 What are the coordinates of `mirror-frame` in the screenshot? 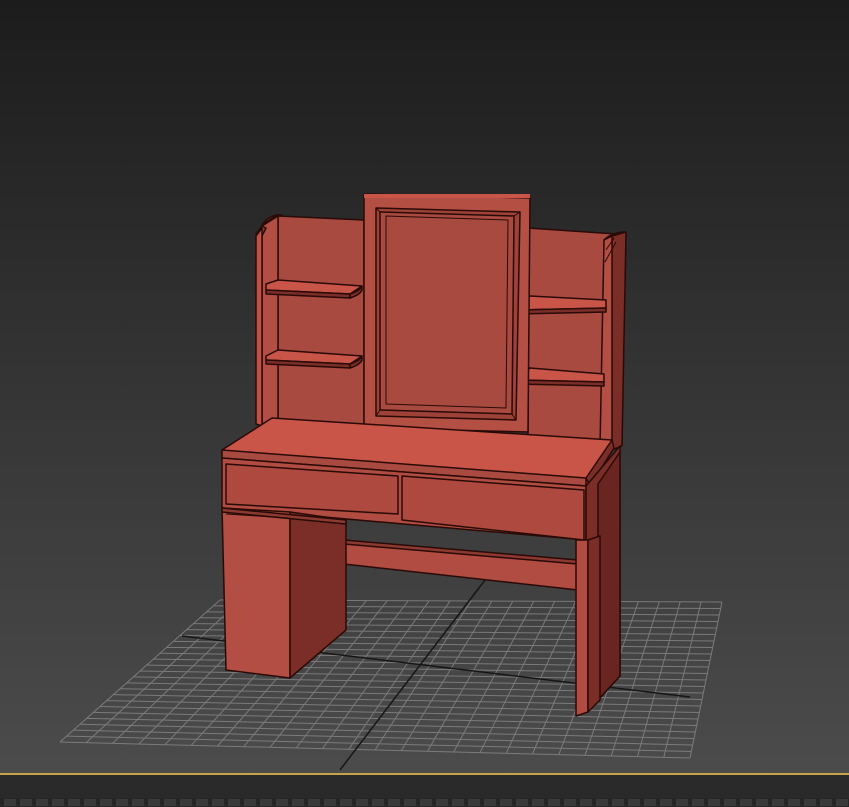 It's located at (447, 313).